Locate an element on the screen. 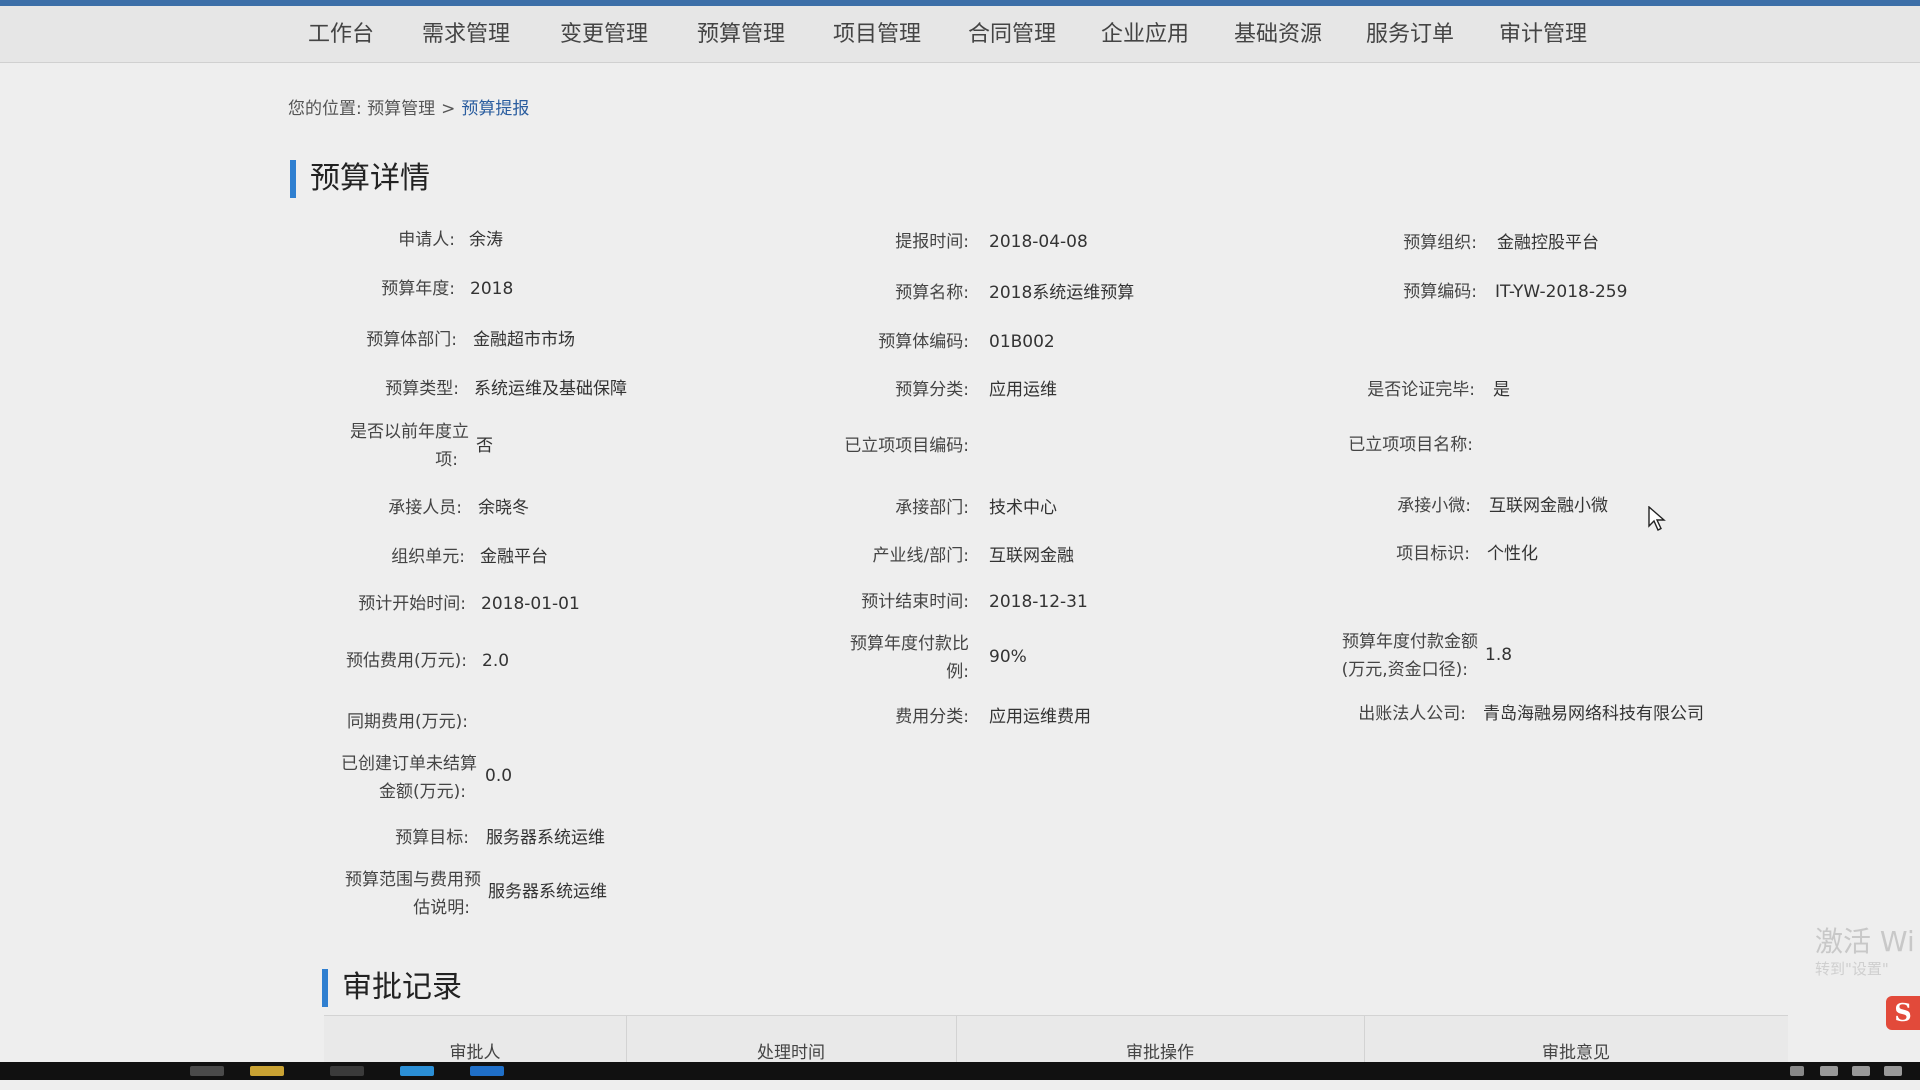  value-prev-year-project: 否 is located at coordinates (484, 446).